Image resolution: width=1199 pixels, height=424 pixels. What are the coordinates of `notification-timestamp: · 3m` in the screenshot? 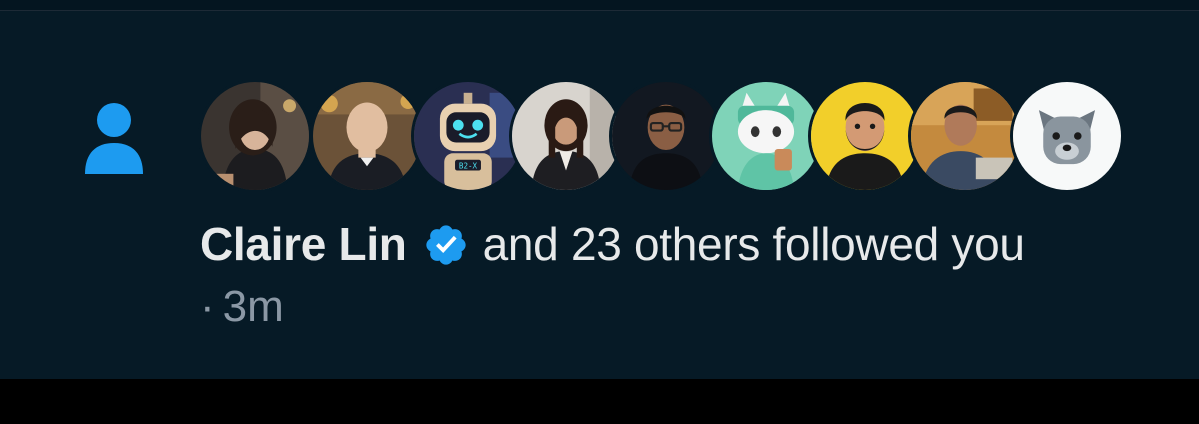 It's located at (242, 307).